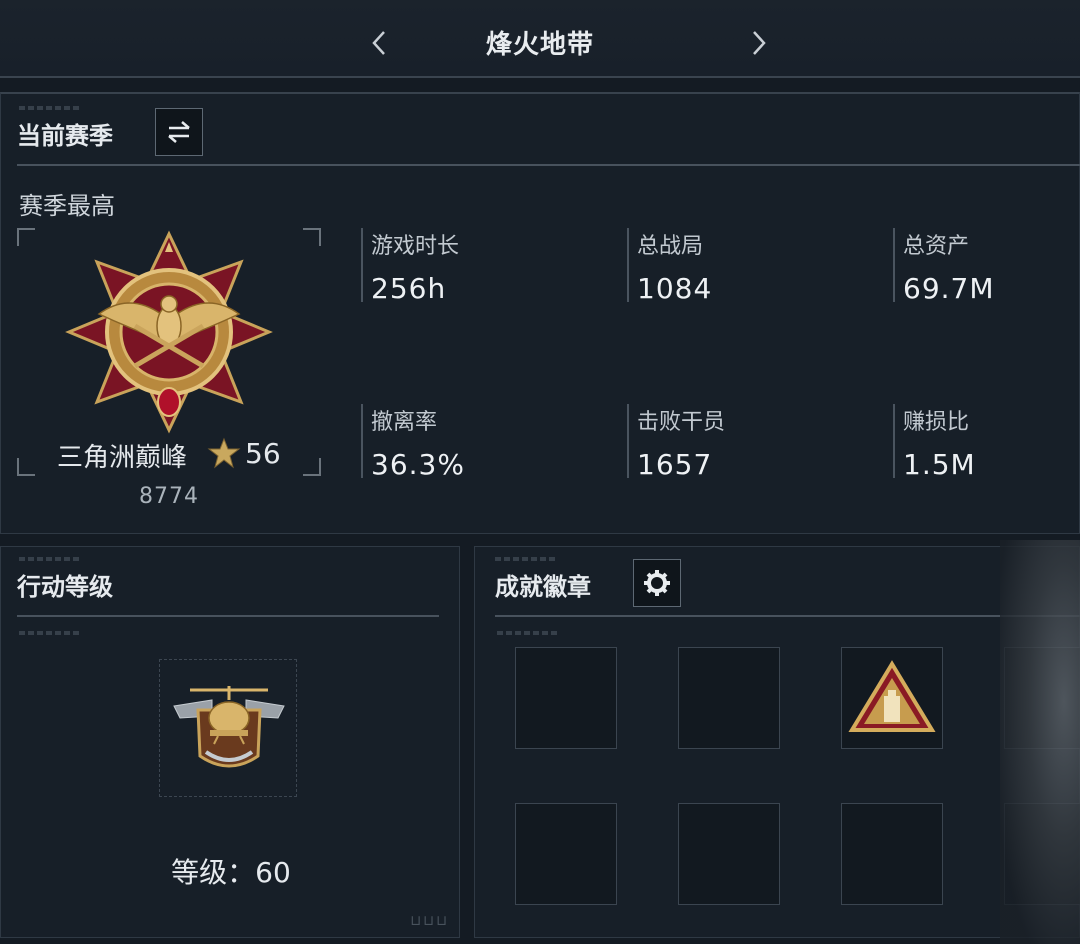 The height and width of the screenshot is (944, 1080). I want to click on character-figure, so click(1040, 742).